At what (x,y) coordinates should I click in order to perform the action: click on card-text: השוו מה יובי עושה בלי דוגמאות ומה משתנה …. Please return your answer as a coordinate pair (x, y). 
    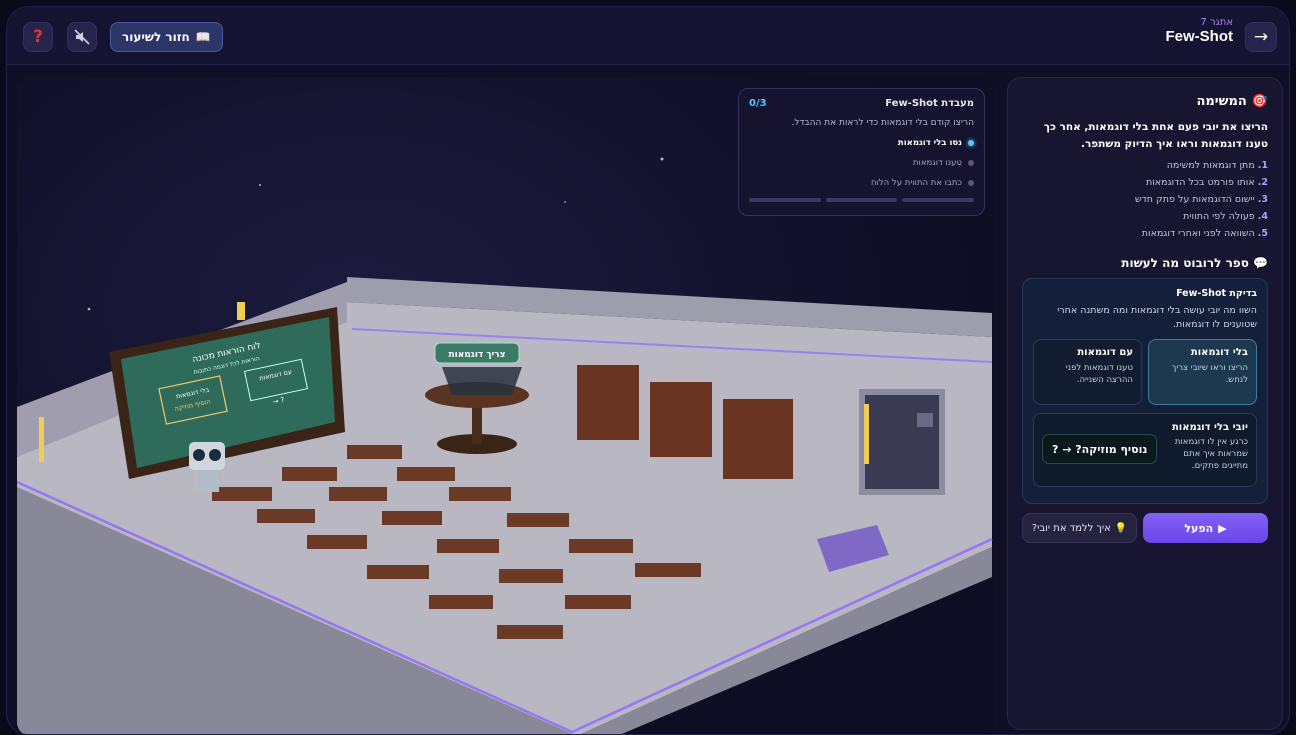
    Looking at the image, I should click on (1157, 317).